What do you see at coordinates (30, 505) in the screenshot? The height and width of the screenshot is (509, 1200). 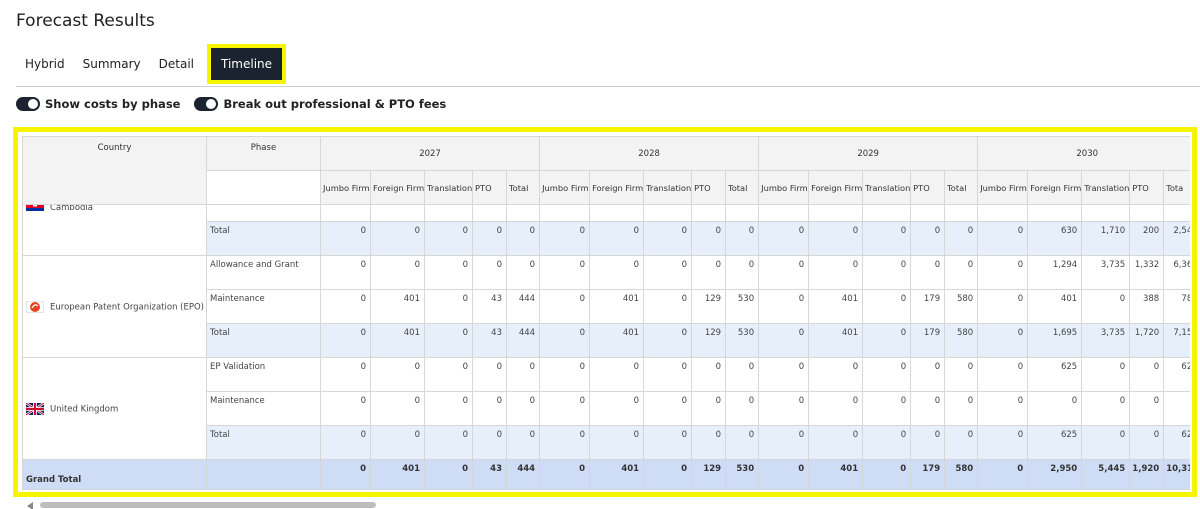 I see `scroll-left-icon` at bounding box center [30, 505].